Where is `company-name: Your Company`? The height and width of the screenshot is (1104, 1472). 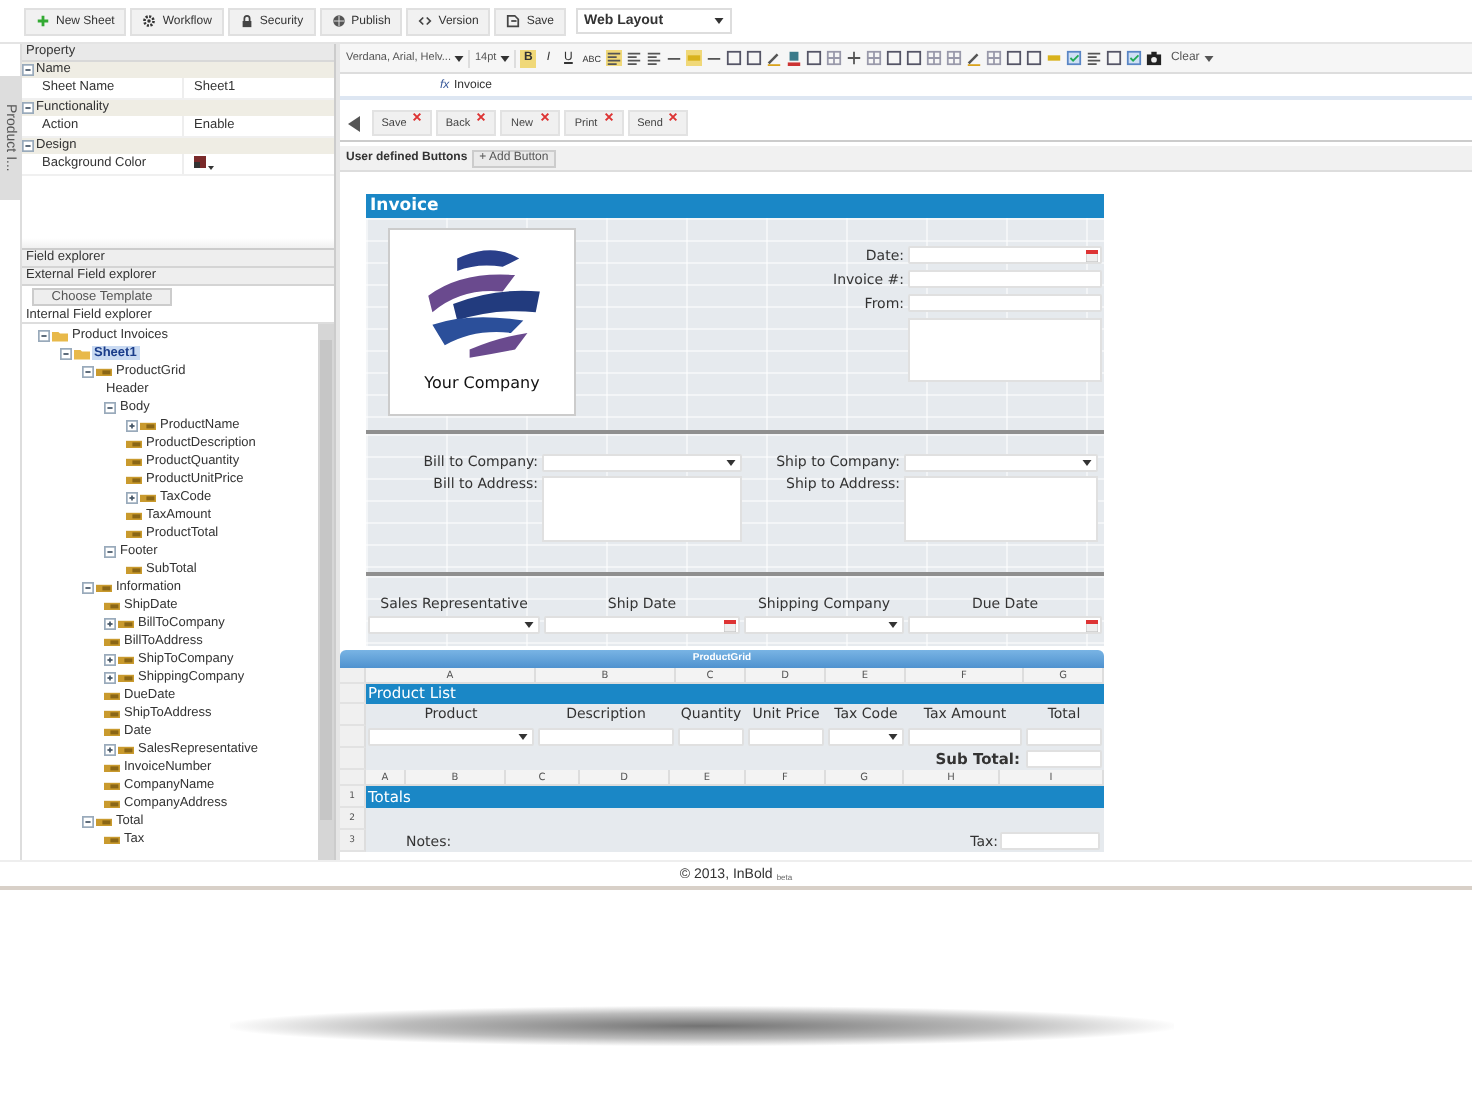
company-name: Your Company is located at coordinates (482, 383).